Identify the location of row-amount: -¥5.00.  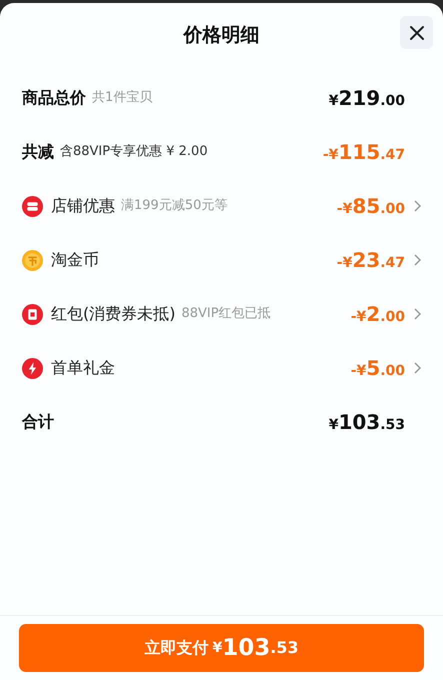
(377, 368).